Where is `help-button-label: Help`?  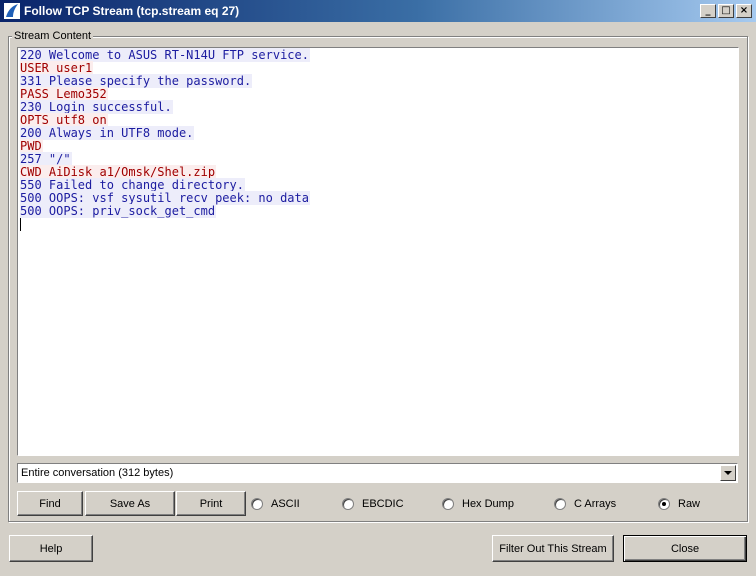 help-button-label: Help is located at coordinates (51, 548).